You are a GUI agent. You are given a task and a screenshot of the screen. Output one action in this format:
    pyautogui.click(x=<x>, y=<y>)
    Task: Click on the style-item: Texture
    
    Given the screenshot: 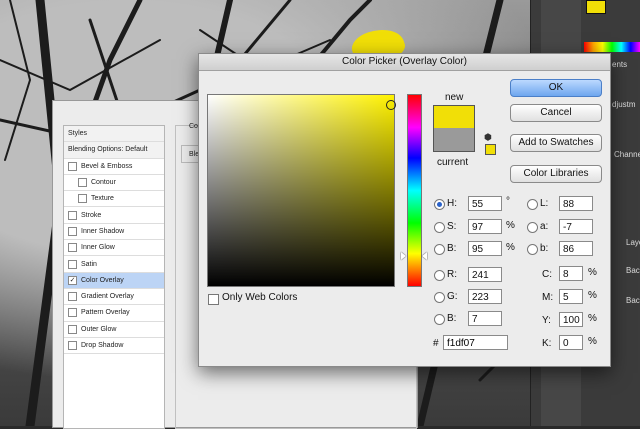 What is the action you would take?
    pyautogui.click(x=114, y=199)
    